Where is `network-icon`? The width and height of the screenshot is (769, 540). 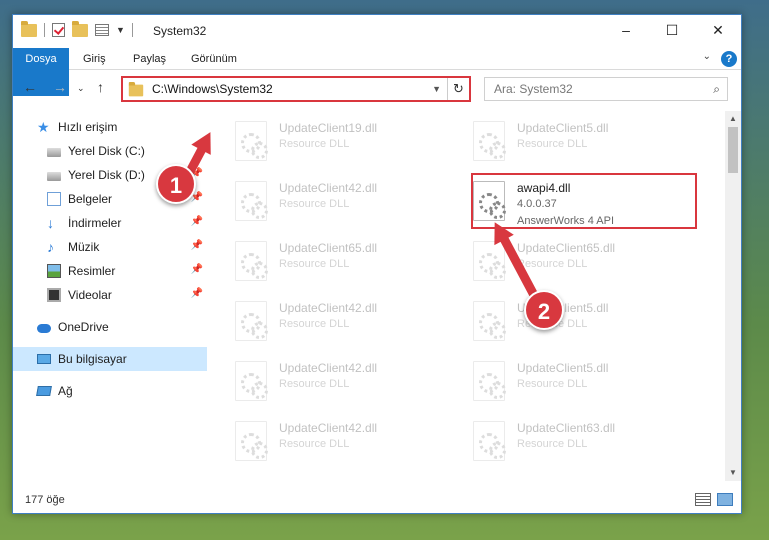 network-icon is located at coordinates (44, 391).